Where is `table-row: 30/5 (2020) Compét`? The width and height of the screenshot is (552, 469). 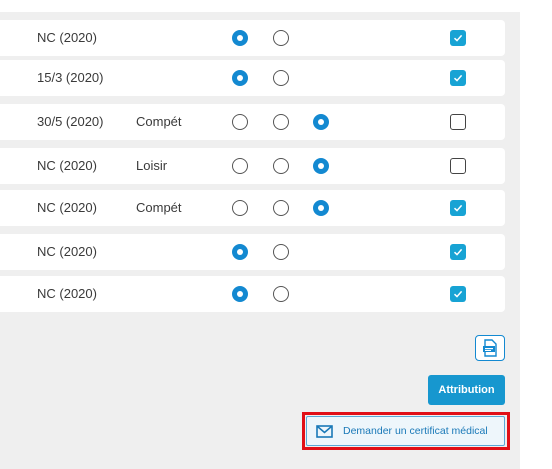 table-row: 30/5 (2020) Compét is located at coordinates (252, 122).